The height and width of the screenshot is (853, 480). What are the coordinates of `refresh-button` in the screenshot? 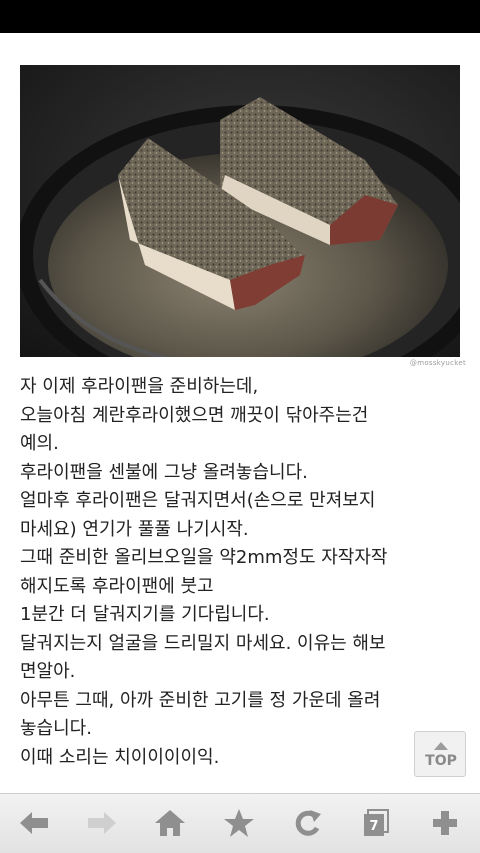 It's located at (308, 823).